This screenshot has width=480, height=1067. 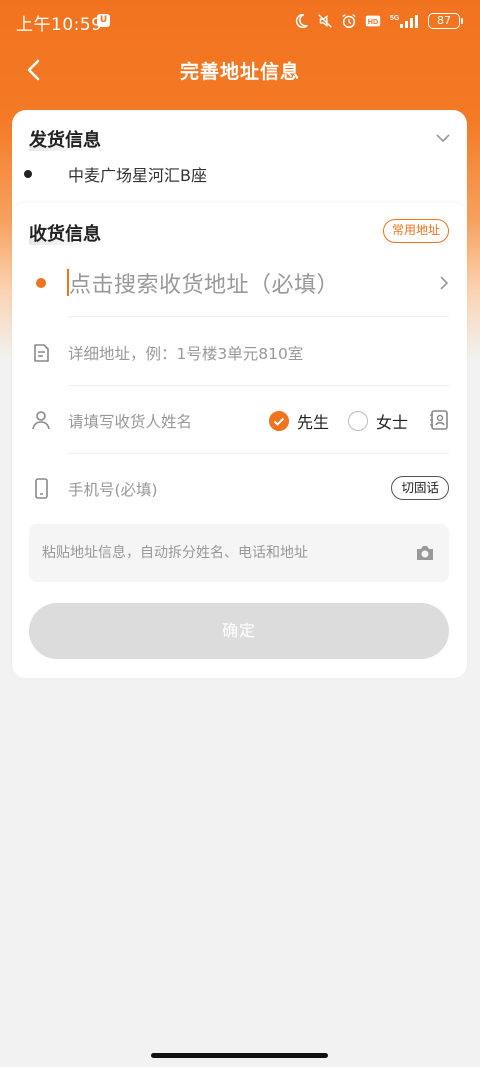 I want to click on common-address-button: 常用地址, so click(x=415, y=231).